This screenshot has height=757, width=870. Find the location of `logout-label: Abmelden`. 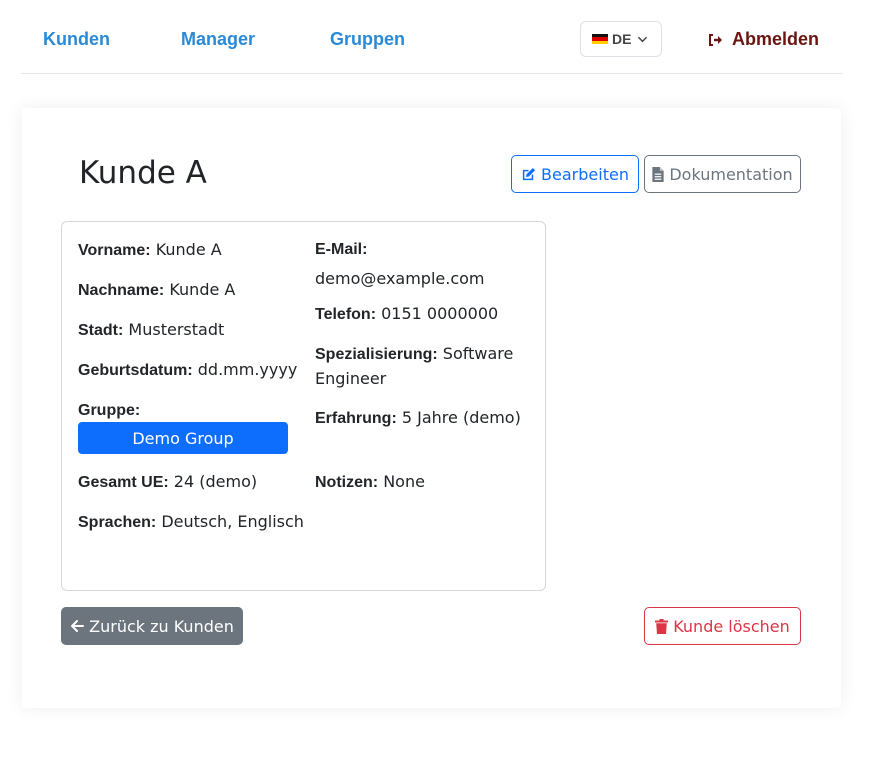

logout-label: Abmelden is located at coordinates (776, 39).